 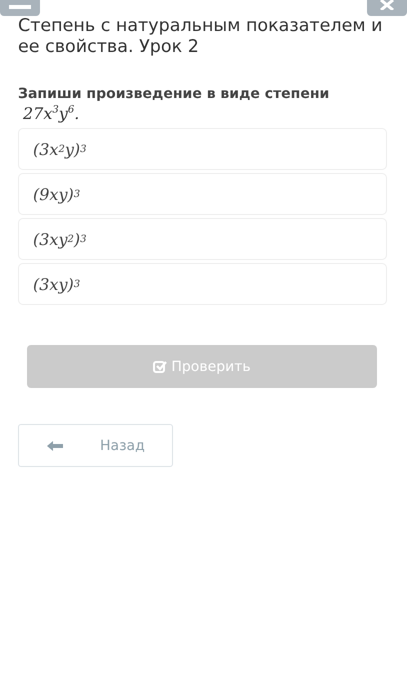 What do you see at coordinates (387, 5) in the screenshot?
I see `close-icon` at bounding box center [387, 5].